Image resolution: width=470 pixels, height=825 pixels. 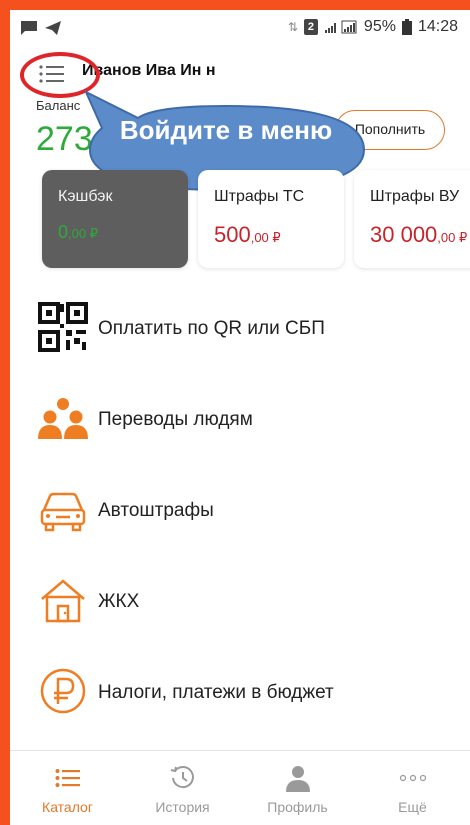 I want to click on menu-item-label: Оплатить по QR или СБП, so click(x=211, y=328).